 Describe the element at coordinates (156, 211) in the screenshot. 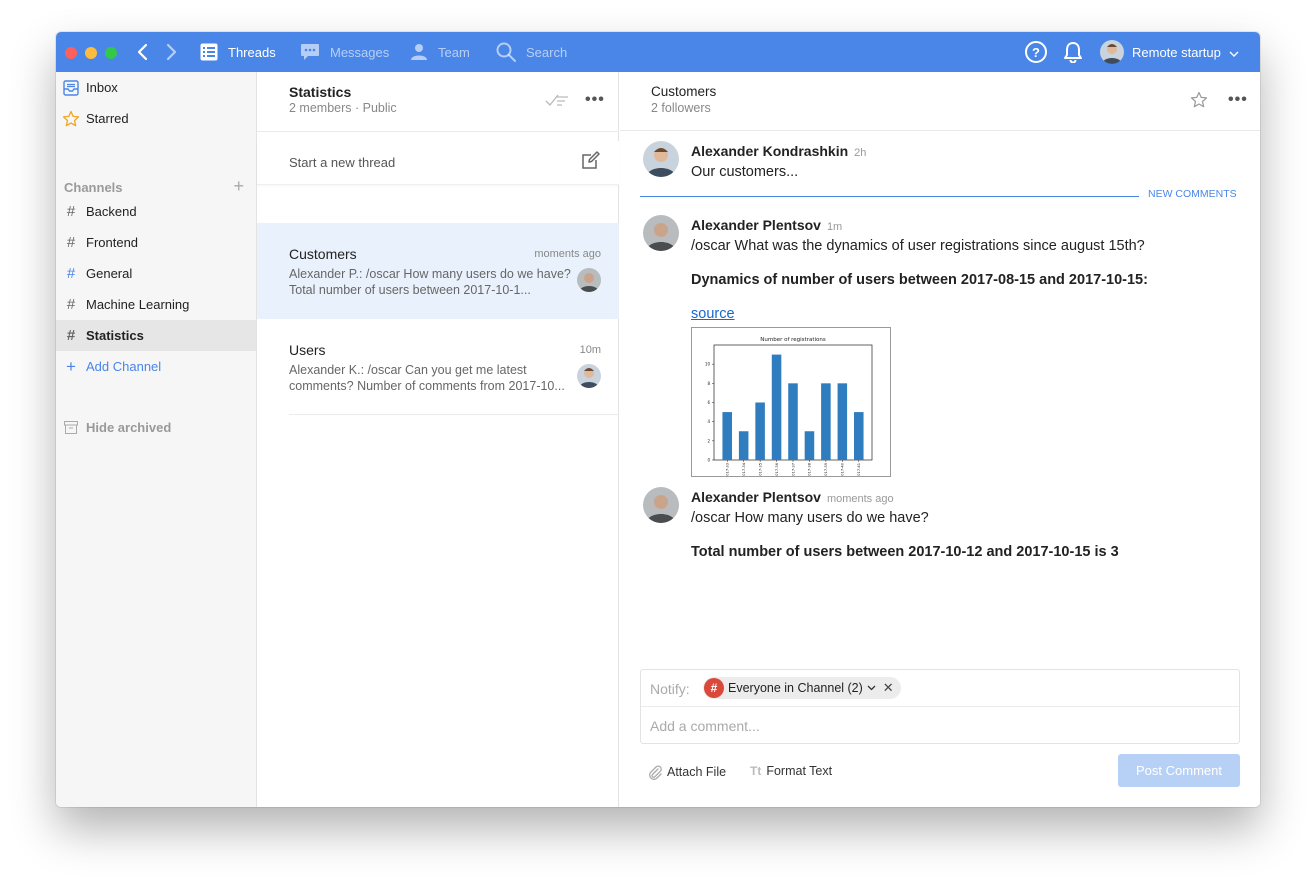

I see `sidebar-item-backend: # Backend` at that location.